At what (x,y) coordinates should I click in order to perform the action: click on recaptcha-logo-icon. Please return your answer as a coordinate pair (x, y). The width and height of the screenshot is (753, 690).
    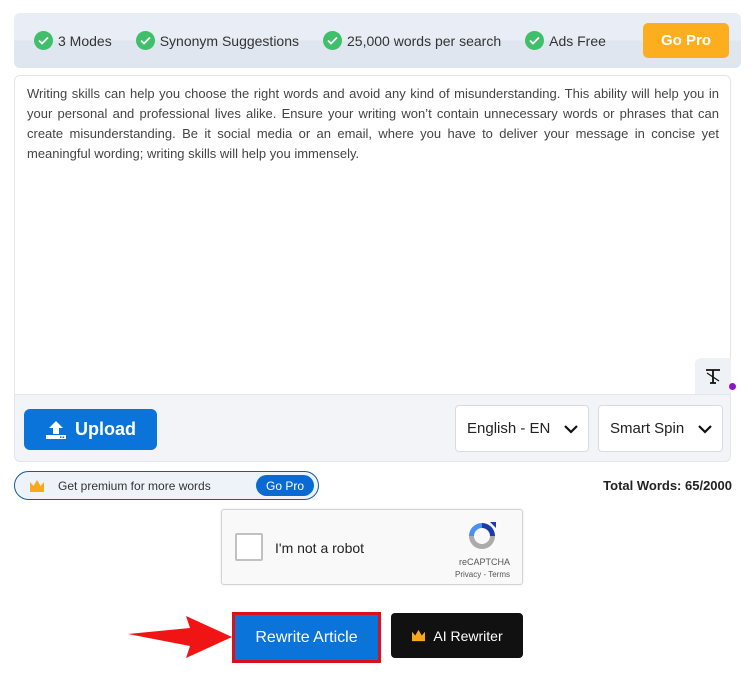
    Looking at the image, I should click on (482, 535).